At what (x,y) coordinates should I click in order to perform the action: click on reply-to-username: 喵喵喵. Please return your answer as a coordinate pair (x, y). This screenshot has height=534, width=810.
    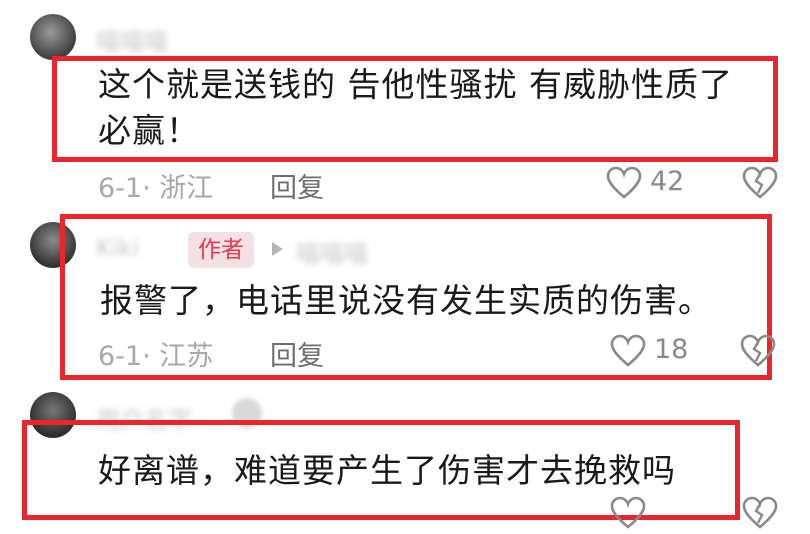
    Looking at the image, I should click on (332, 251).